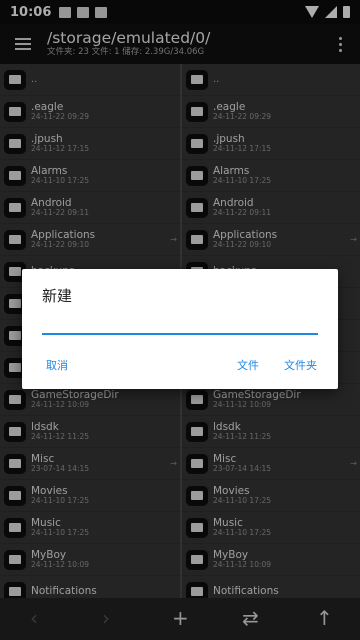  Describe the element at coordinates (57, 296) in the screenshot. I see `dialog-title: 新建` at that location.